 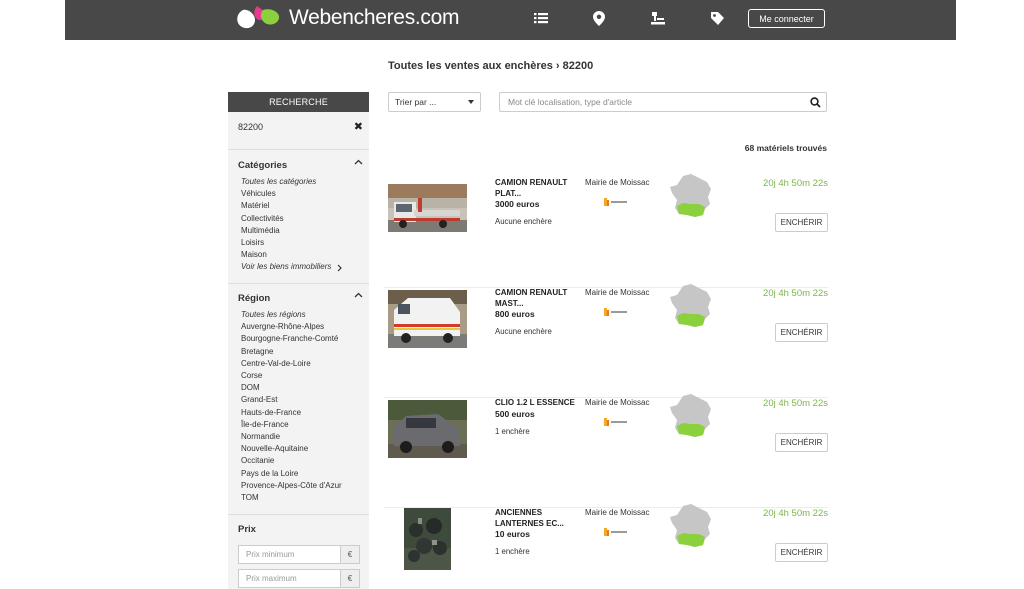 I want to click on listing-price: 3000 euros, so click(x=517, y=204).